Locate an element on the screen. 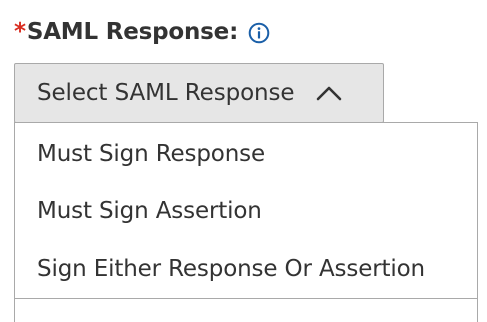 The height and width of the screenshot is (322, 487). info-icon is located at coordinates (259, 33).